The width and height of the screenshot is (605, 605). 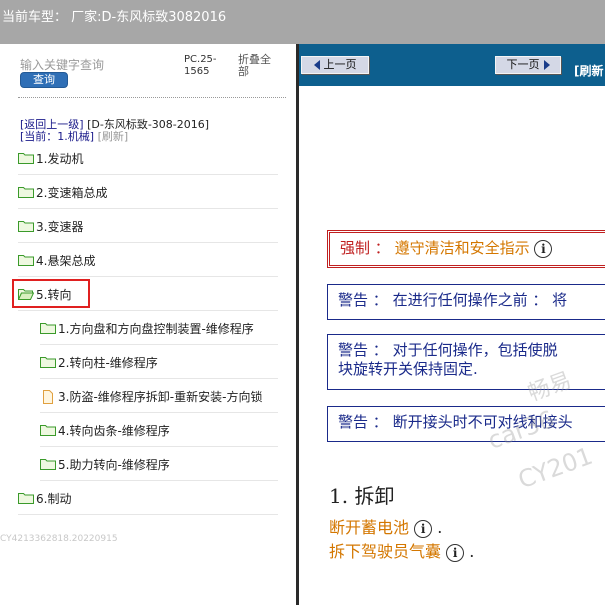 I want to click on tree-subitem: 4.转向齿条-维修程序, so click(x=159, y=430).